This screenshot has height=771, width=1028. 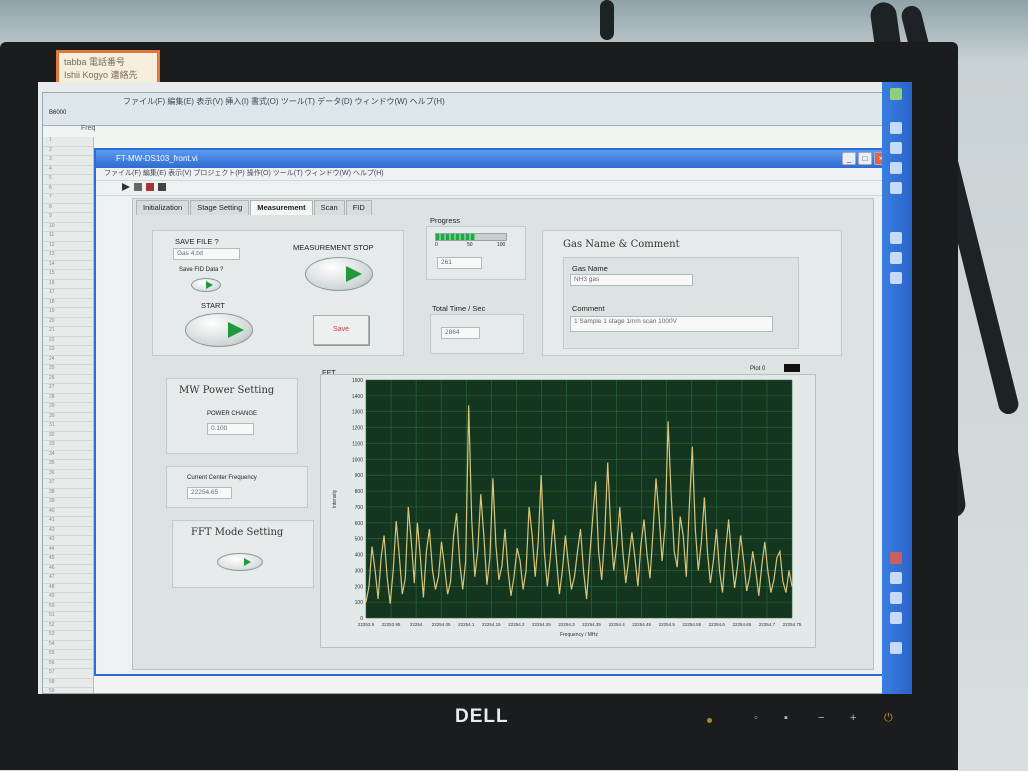 What do you see at coordinates (671, 324) in the screenshot?
I see `comment-field: 1 Sample 1 stage 1mm scan 1000V` at bounding box center [671, 324].